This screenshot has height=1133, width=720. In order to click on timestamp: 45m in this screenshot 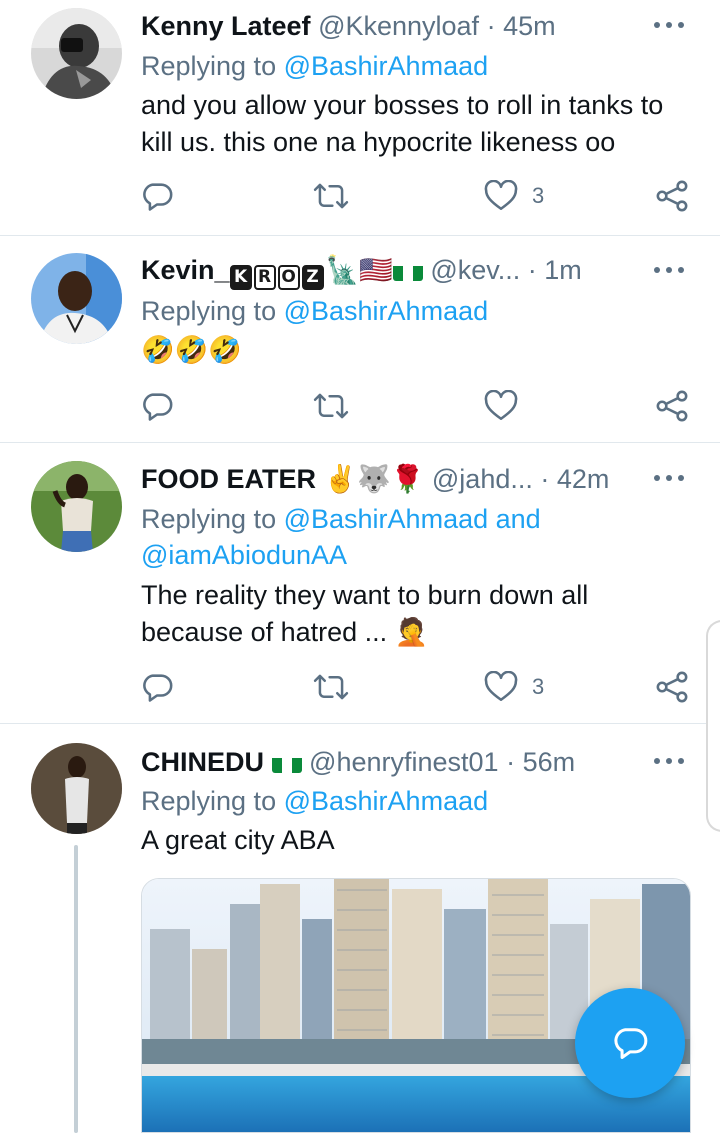, I will do `click(529, 26)`.